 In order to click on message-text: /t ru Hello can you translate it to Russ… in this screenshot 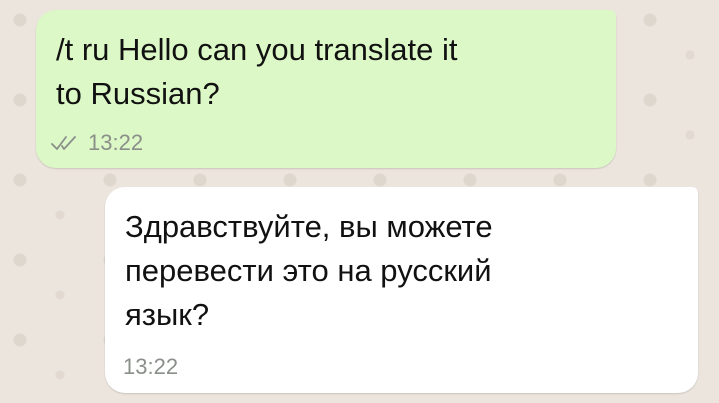, I will do `click(257, 71)`.